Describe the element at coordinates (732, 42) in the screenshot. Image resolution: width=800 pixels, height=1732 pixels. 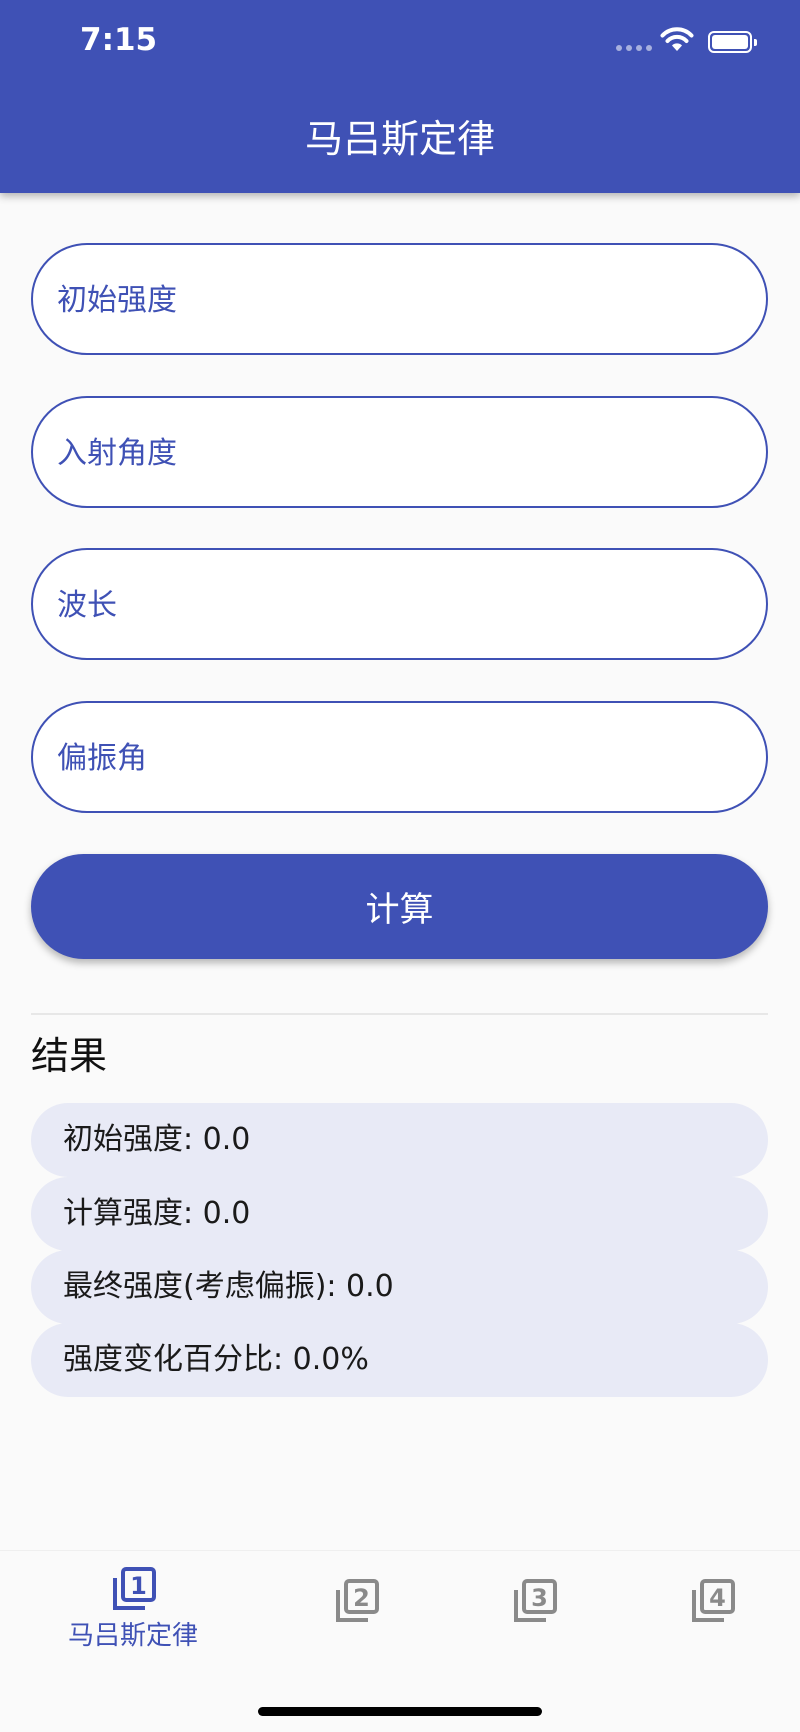
I see `battery-icon` at that location.